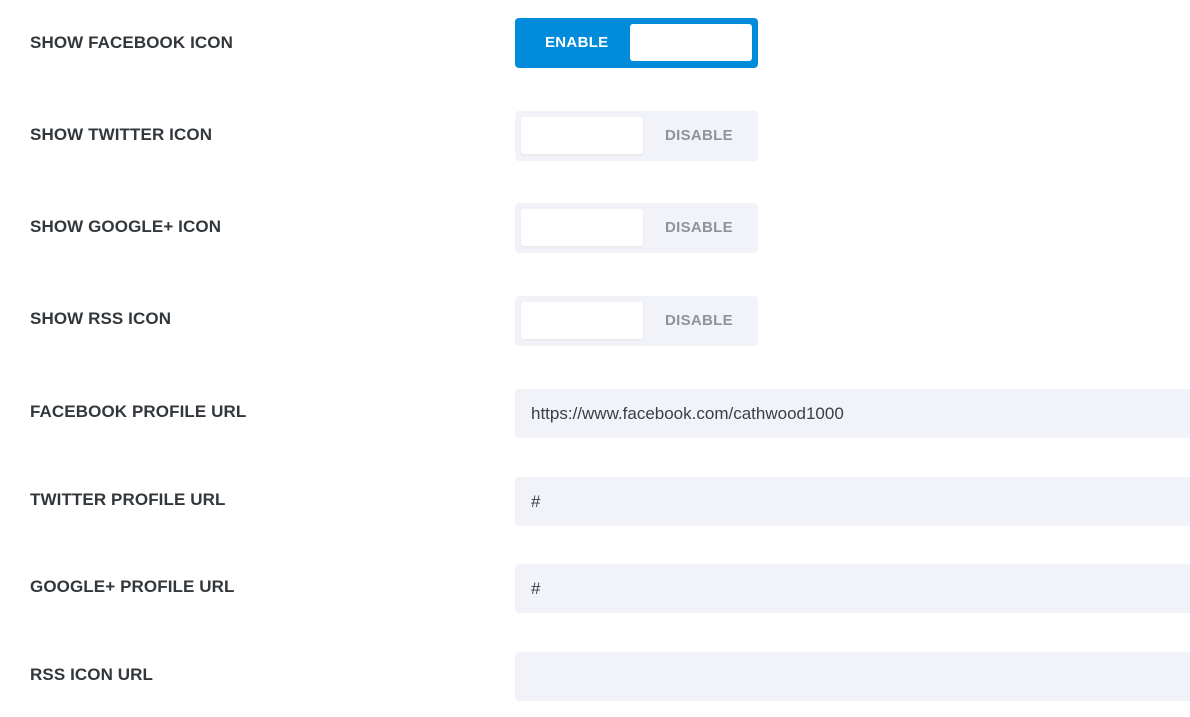 The image size is (1190, 717). Describe the element at coordinates (577, 42) in the screenshot. I see `facebook-icon-toggle-state: ENABLE` at that location.